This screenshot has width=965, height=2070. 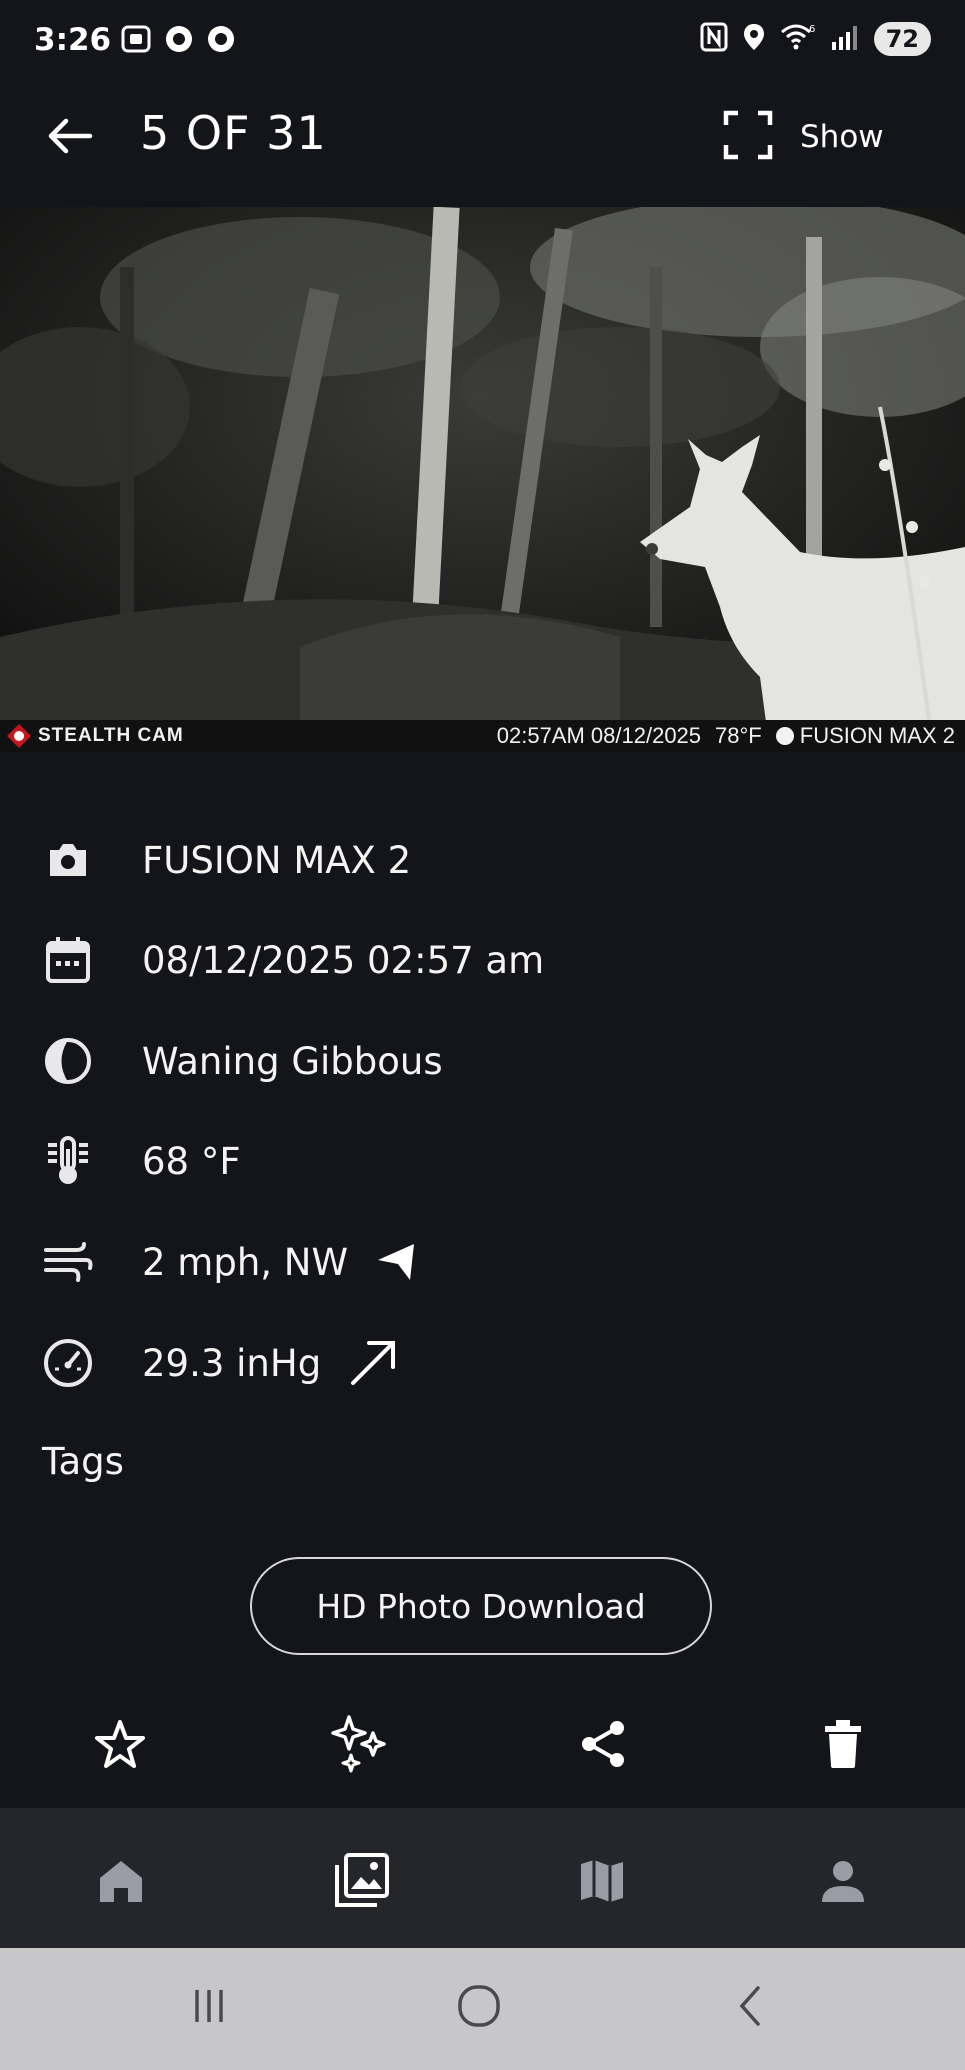 I want to click on status-time: 3:26, so click(x=73, y=40).